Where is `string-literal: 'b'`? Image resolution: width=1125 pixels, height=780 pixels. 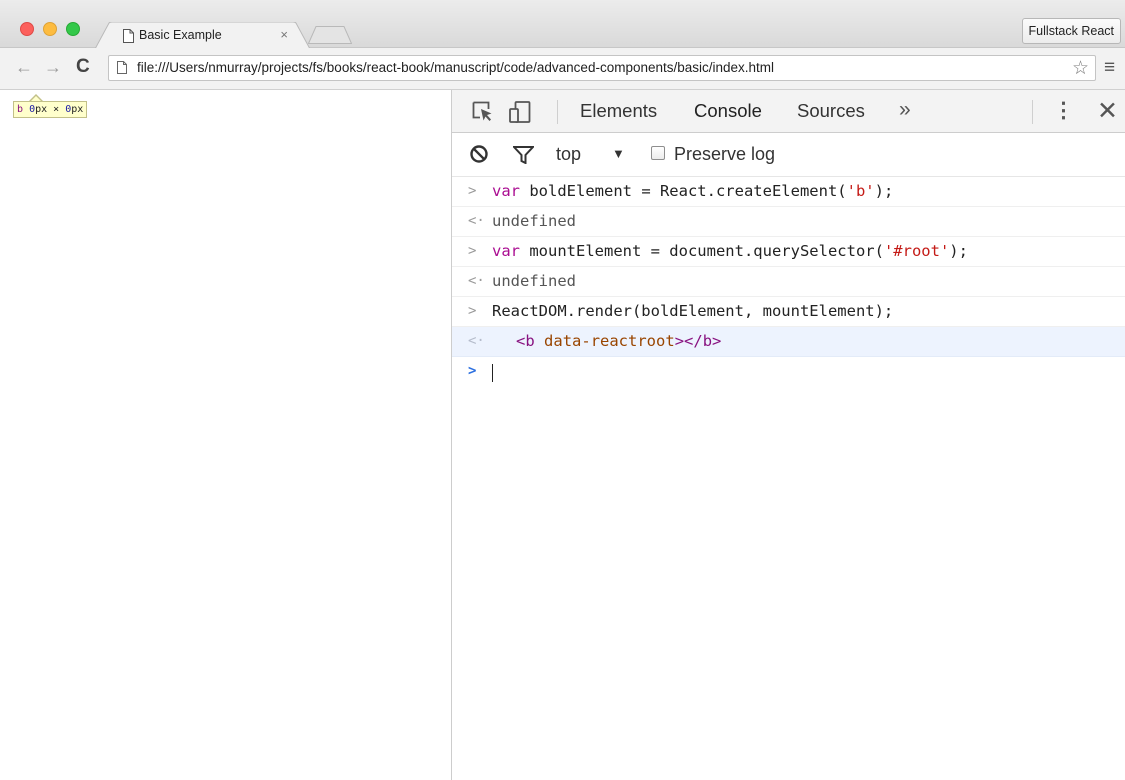 string-literal: 'b' is located at coordinates (860, 191).